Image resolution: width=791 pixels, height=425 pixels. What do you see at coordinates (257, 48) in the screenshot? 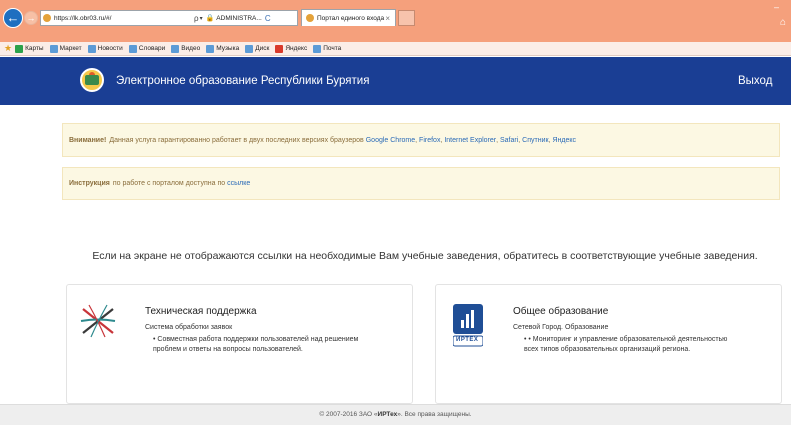
I see `fav-item: Диск` at bounding box center [257, 48].